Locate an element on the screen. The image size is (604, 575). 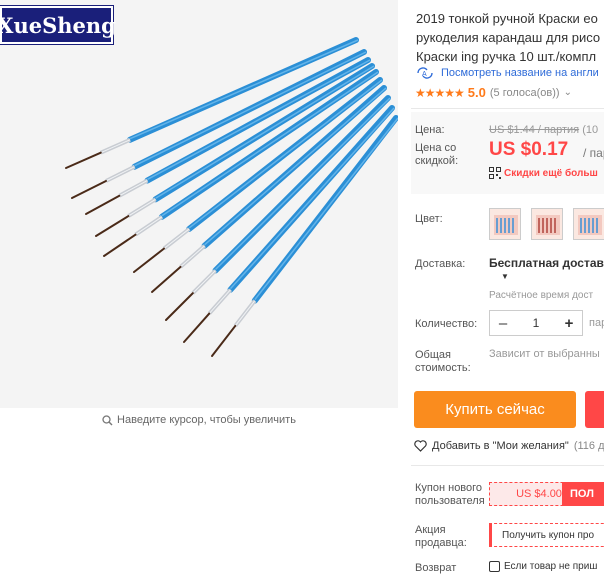
add-to-cart-button is located at coordinates (594, 409).